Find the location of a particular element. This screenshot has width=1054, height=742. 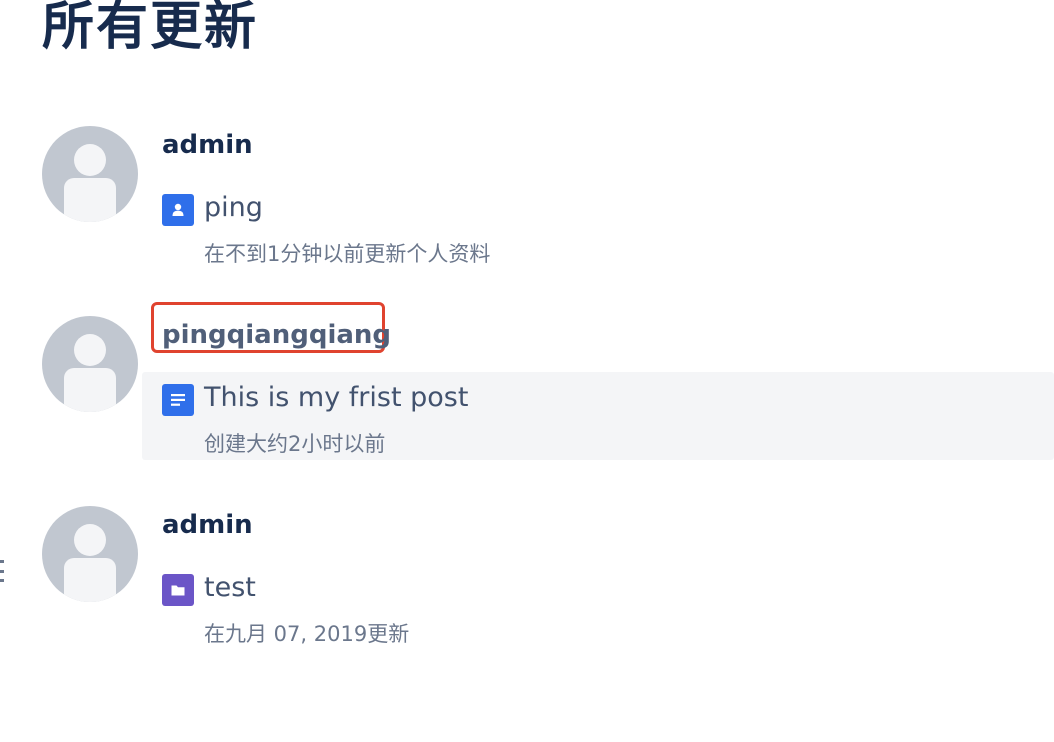

activity-row: ping 在不到1分钟以前更新个人资料 is located at coordinates (598, 226).